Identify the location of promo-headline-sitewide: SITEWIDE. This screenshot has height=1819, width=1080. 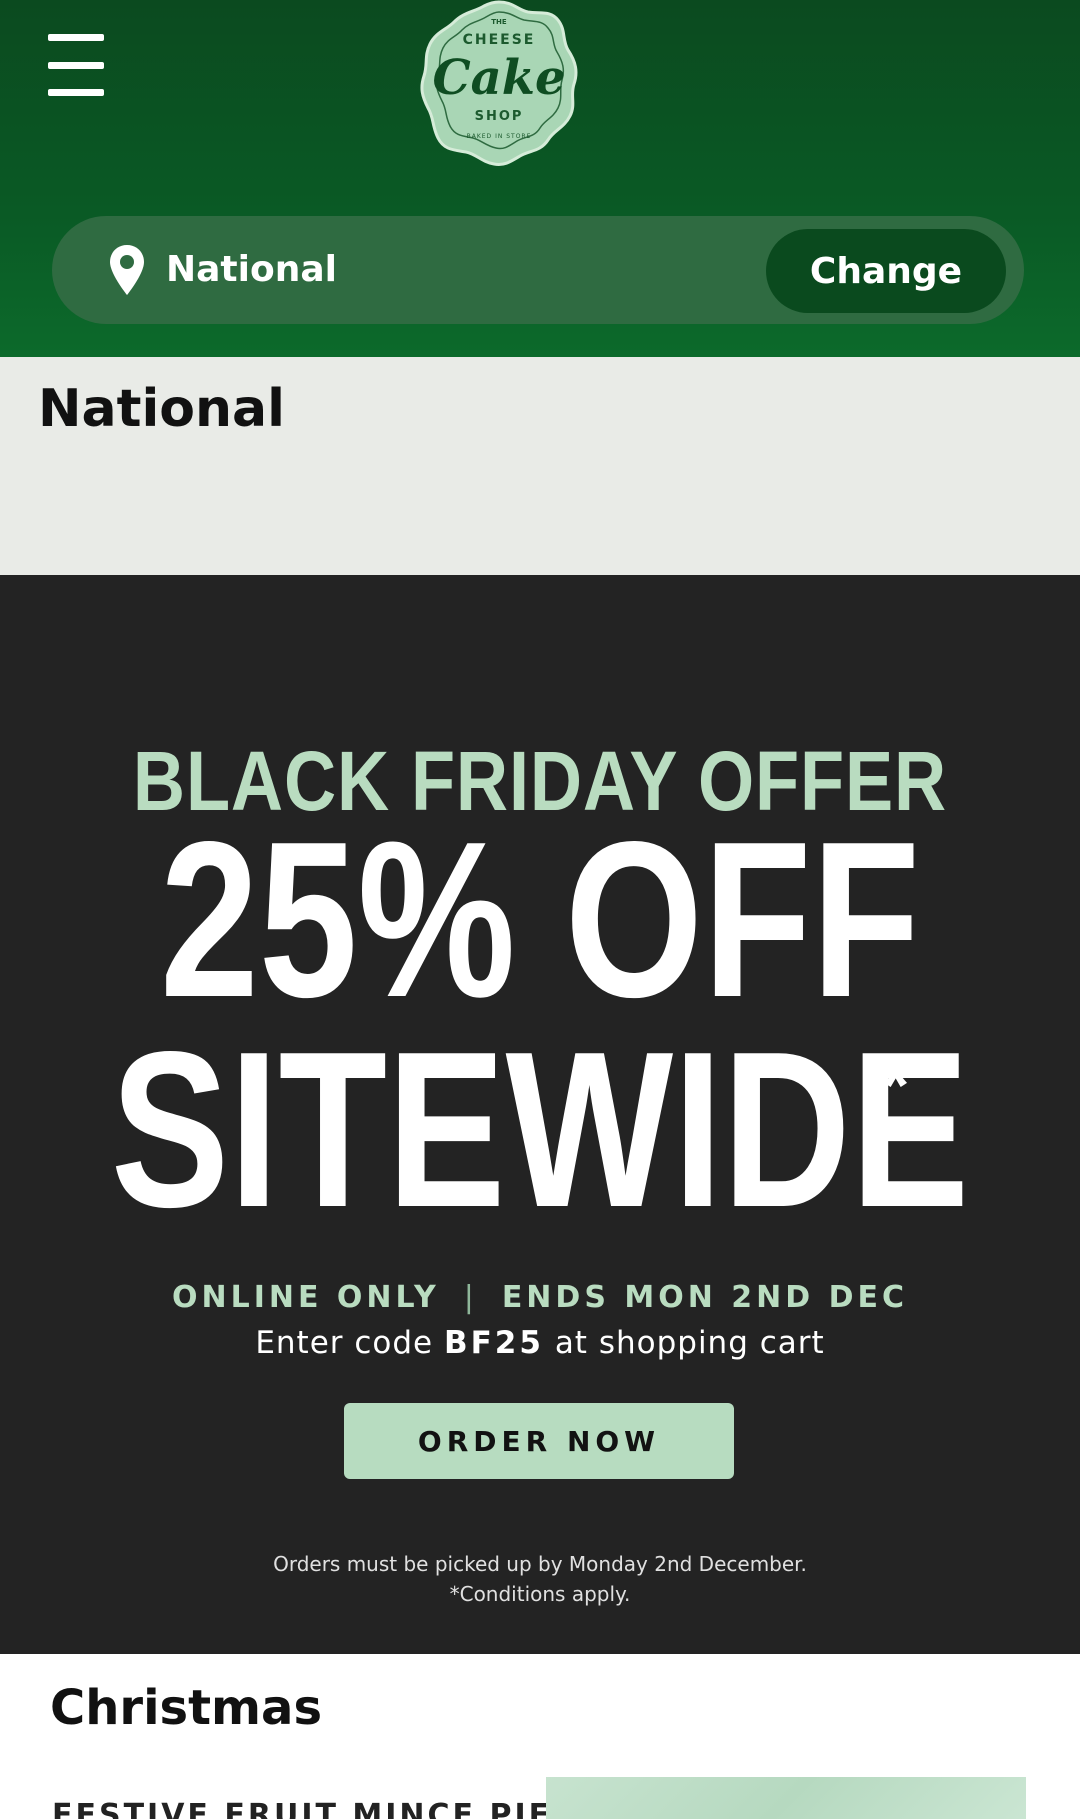
(540, 1130).